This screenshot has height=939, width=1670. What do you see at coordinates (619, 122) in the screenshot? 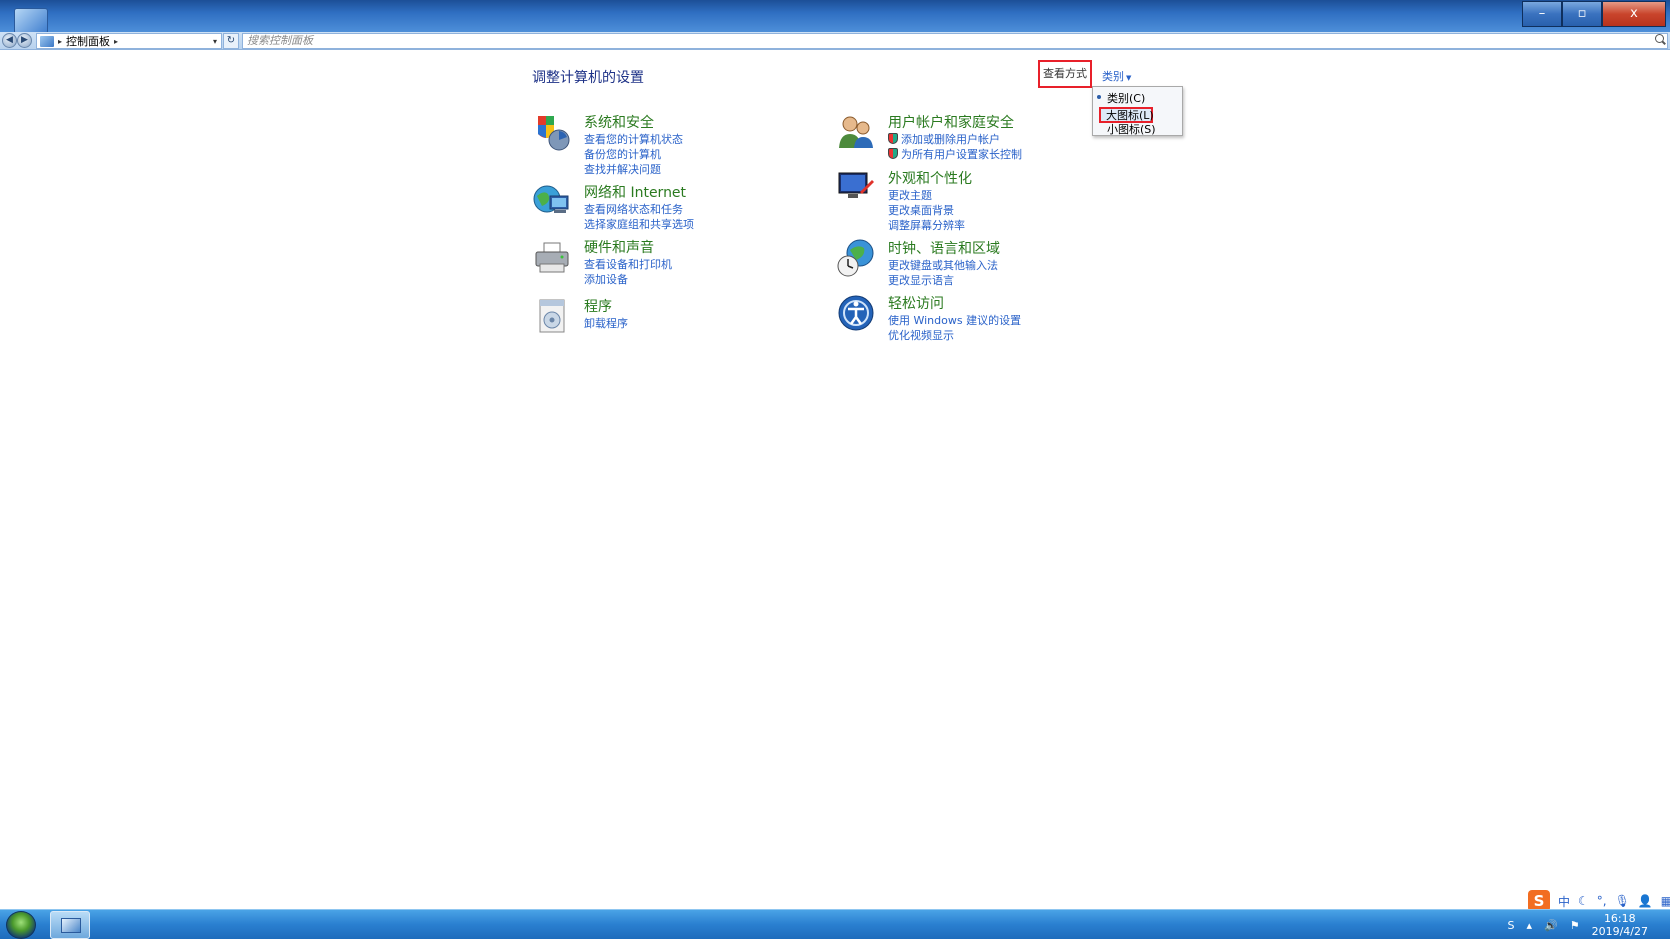
I see `category-title: 系统和安全` at bounding box center [619, 122].